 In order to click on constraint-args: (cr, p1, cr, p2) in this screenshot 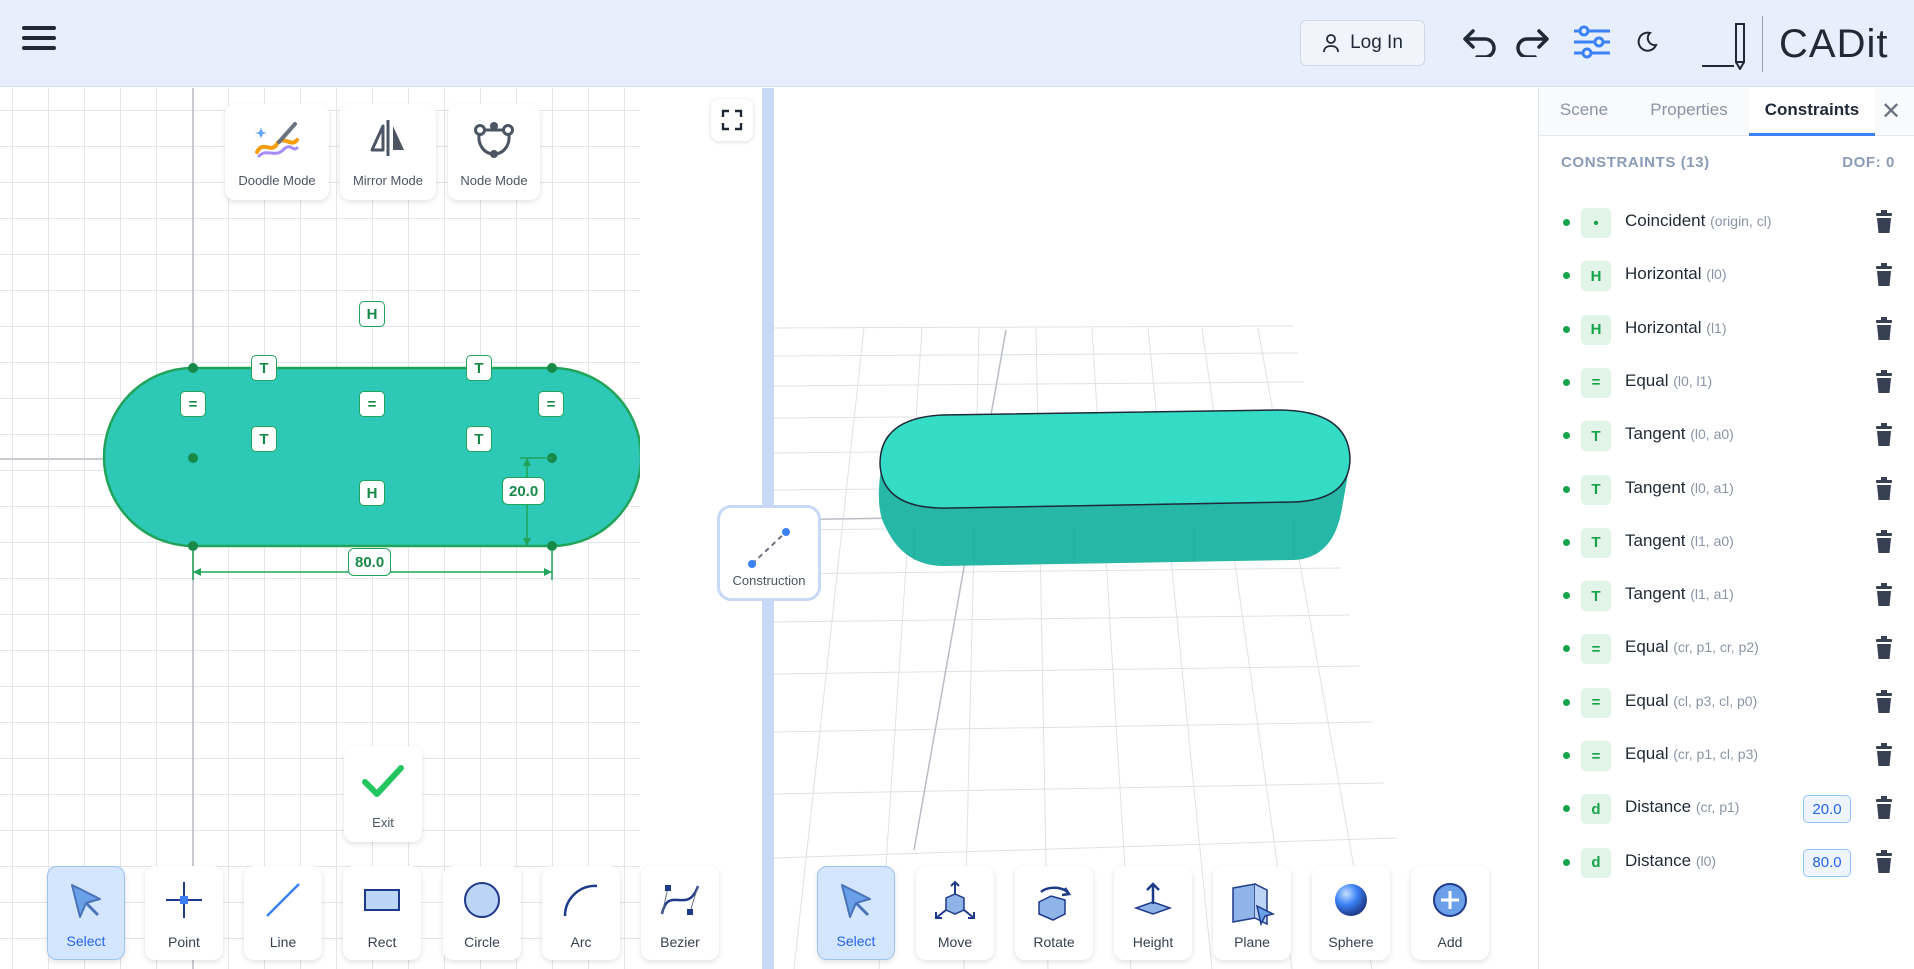, I will do `click(1716, 647)`.